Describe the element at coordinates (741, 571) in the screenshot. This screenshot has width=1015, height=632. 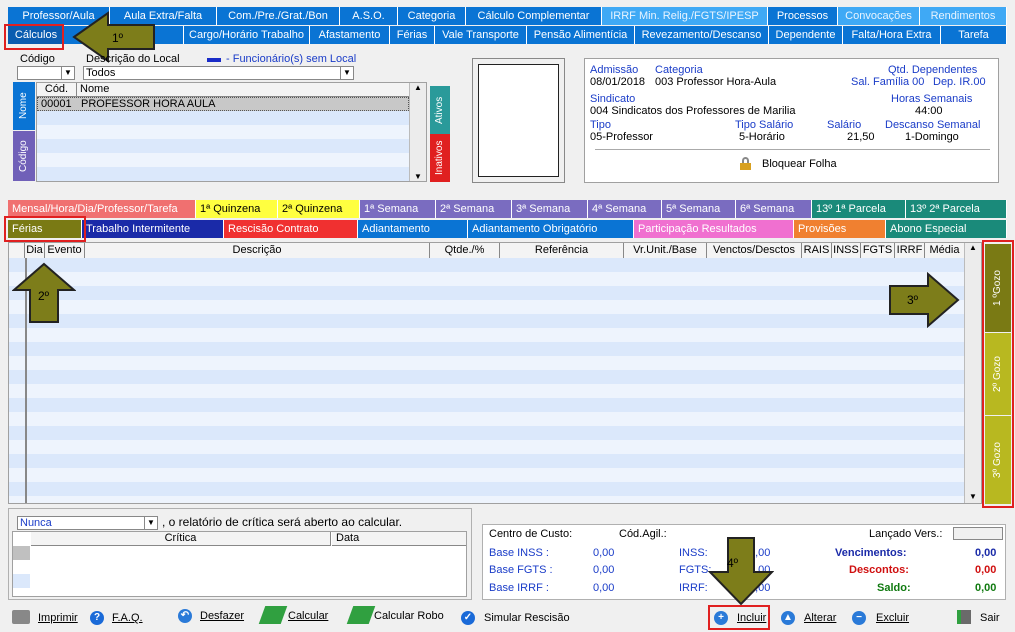
I see `arrow-4-icon` at that location.